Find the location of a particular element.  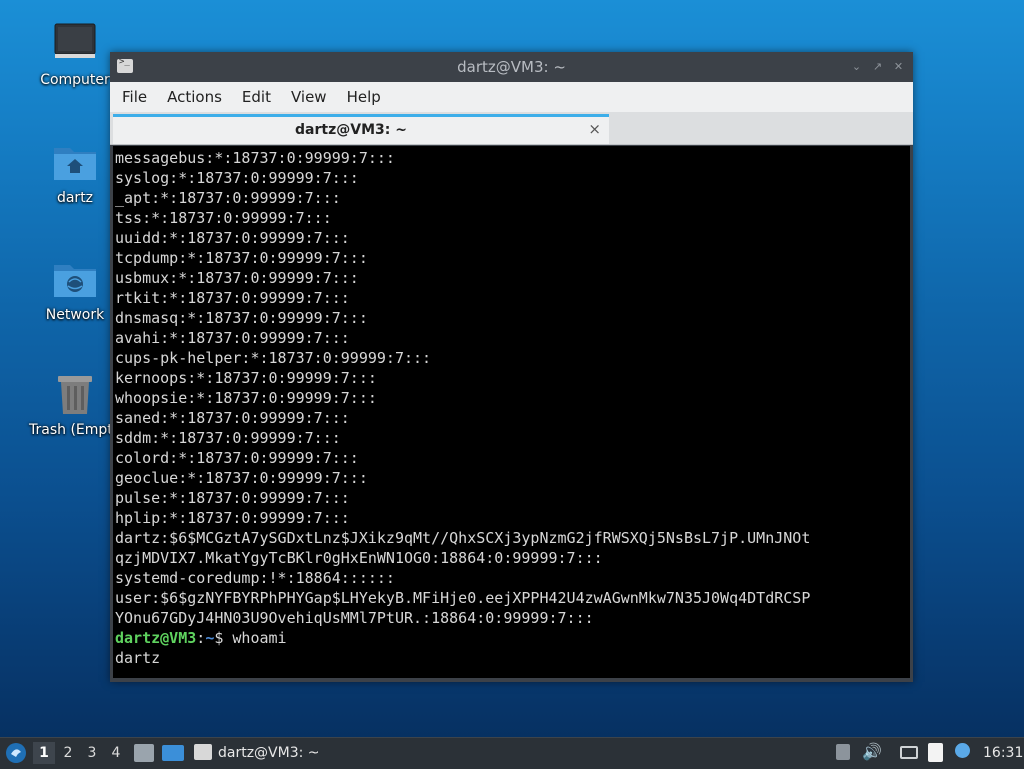

window-title: dartz@VM3: ~ is located at coordinates (511, 67).